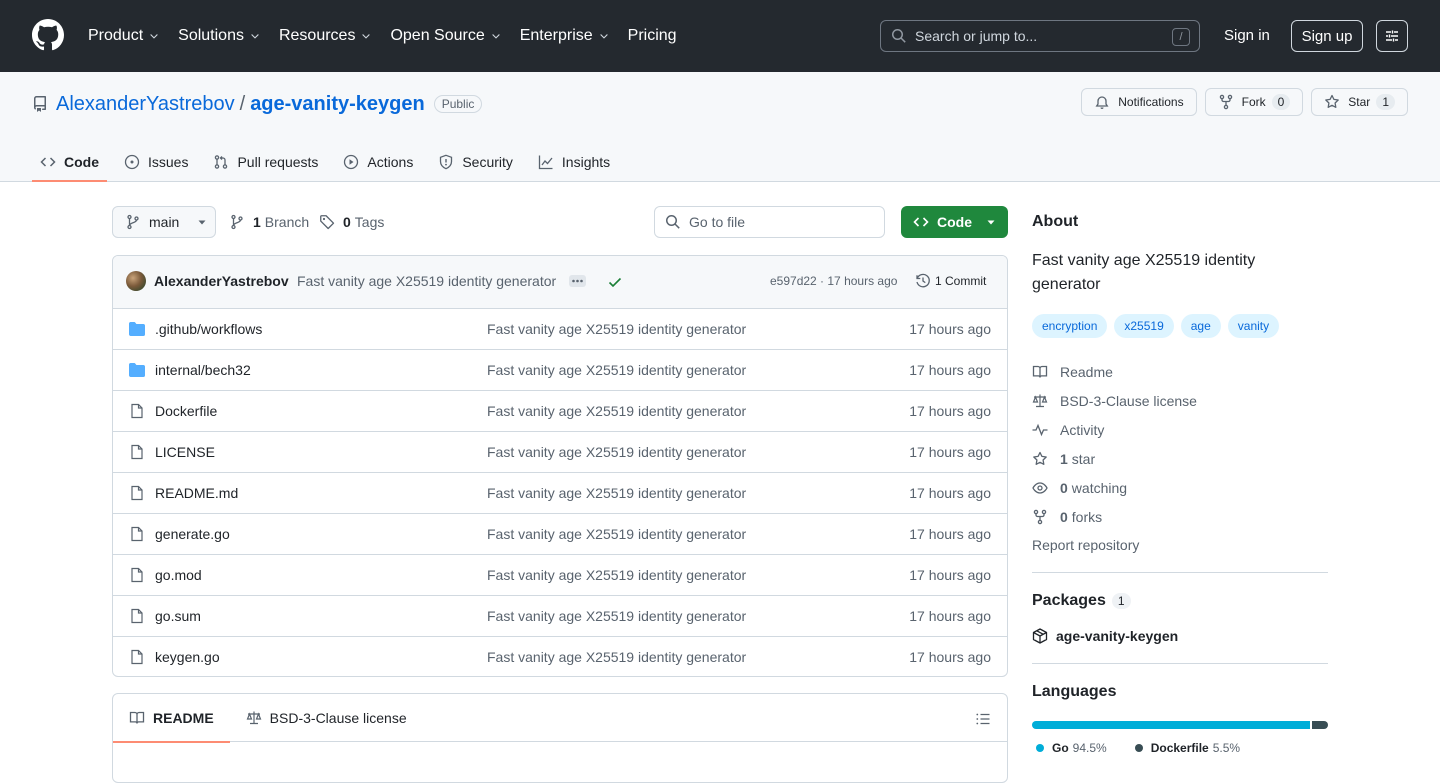  I want to click on about-heading: About, so click(1055, 221).